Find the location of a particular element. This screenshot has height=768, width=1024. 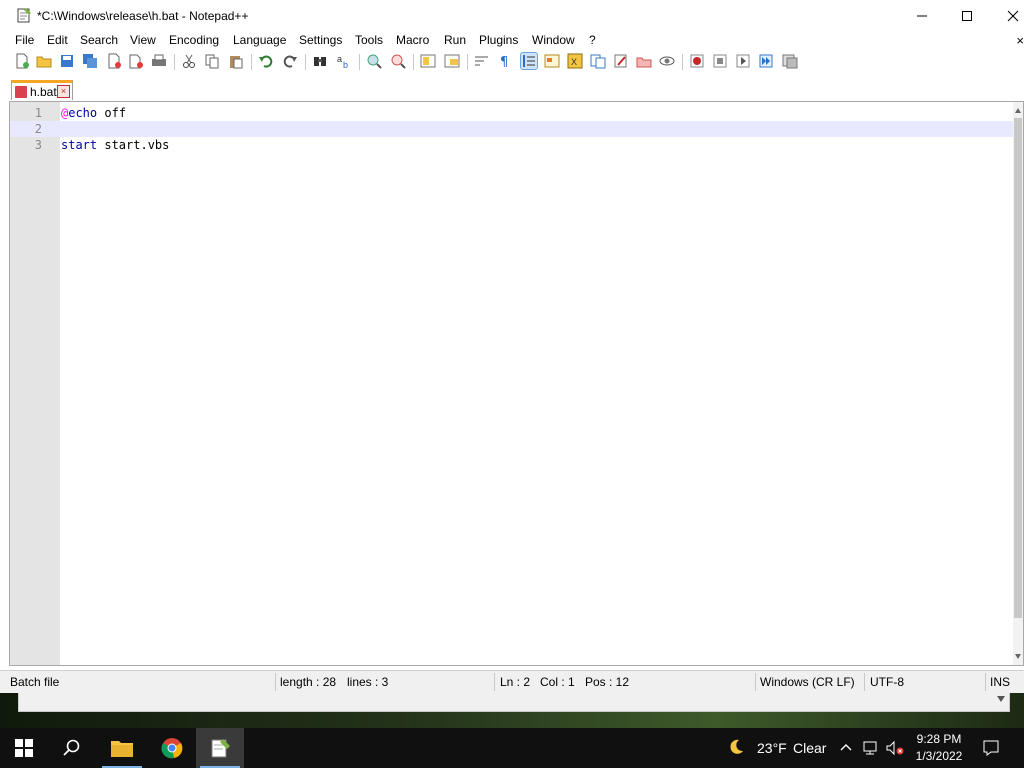

doc-map-icon: X is located at coordinates (575, 61).